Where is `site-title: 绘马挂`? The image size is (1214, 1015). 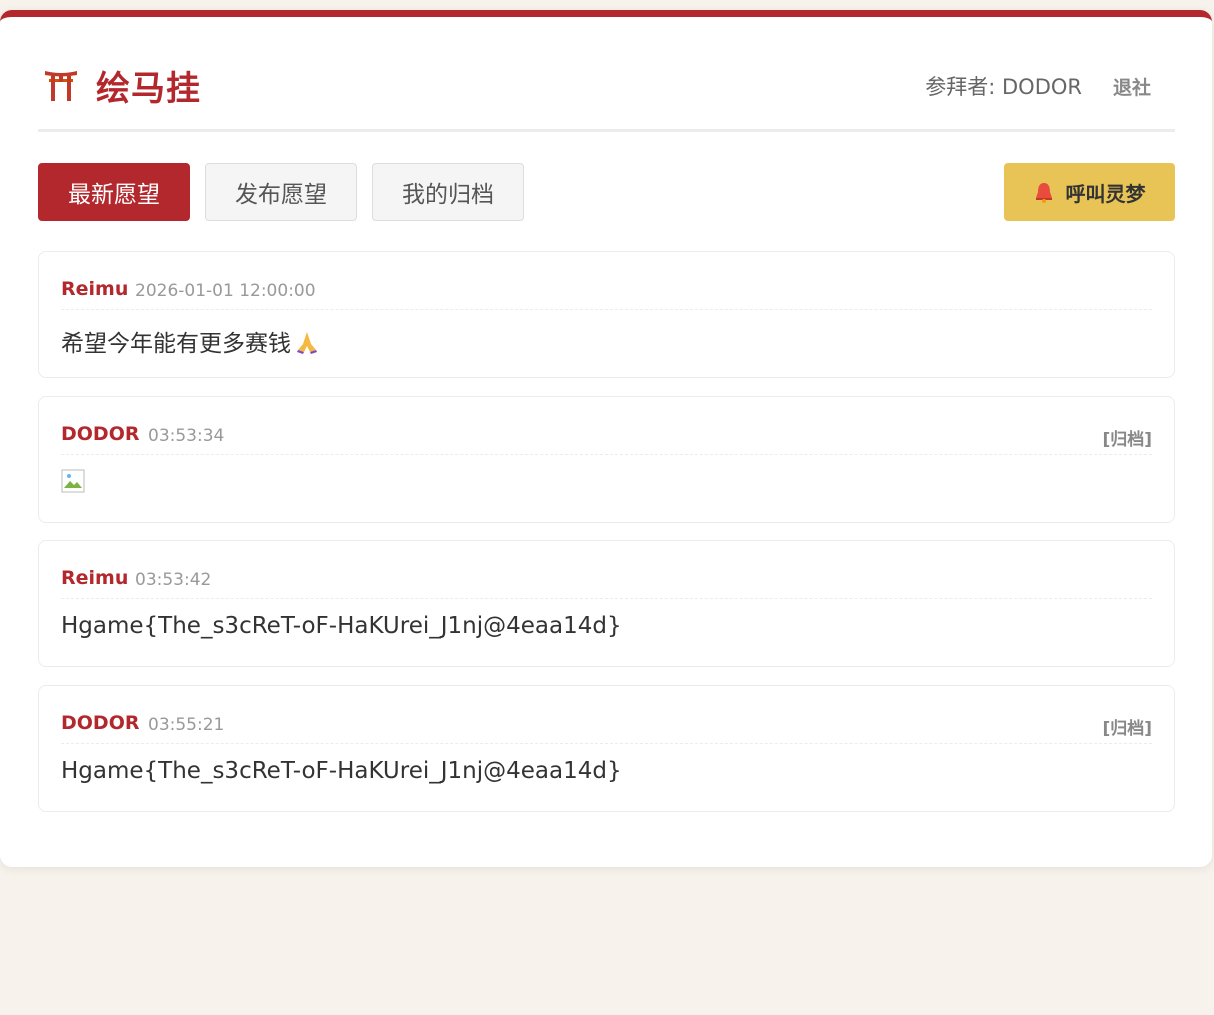
site-title: 绘马挂 is located at coordinates (148, 89).